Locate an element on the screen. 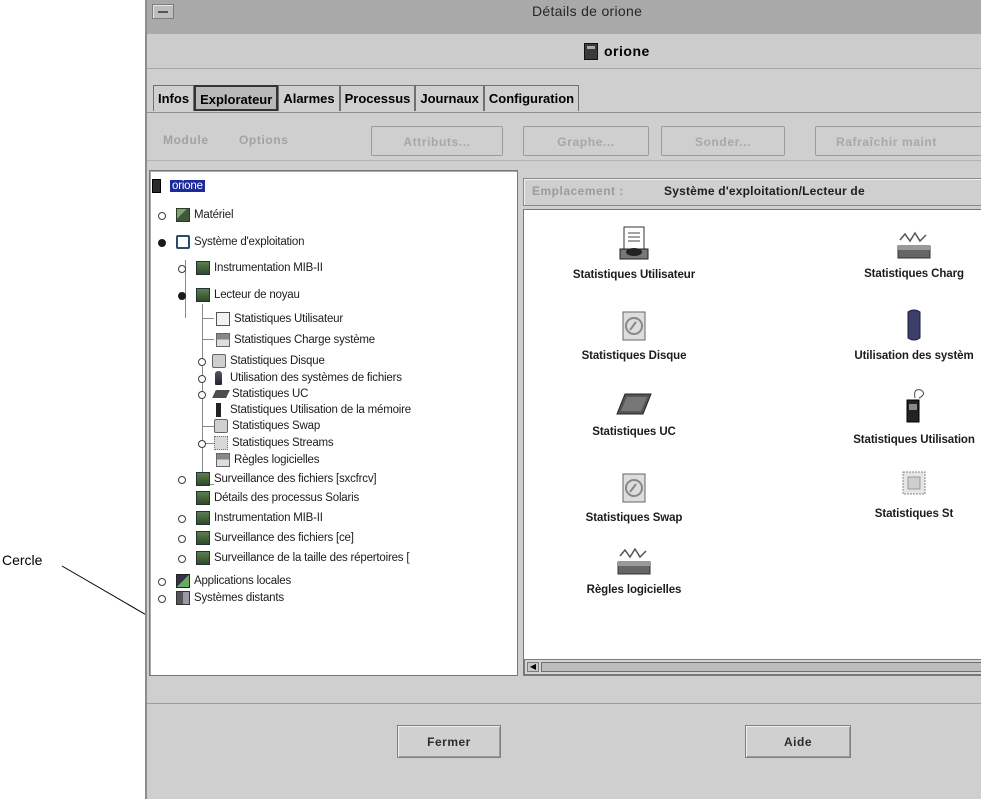 This screenshot has width=981, height=799. tree-item-mib: Instrumentation MIB-II is located at coordinates (250, 268).